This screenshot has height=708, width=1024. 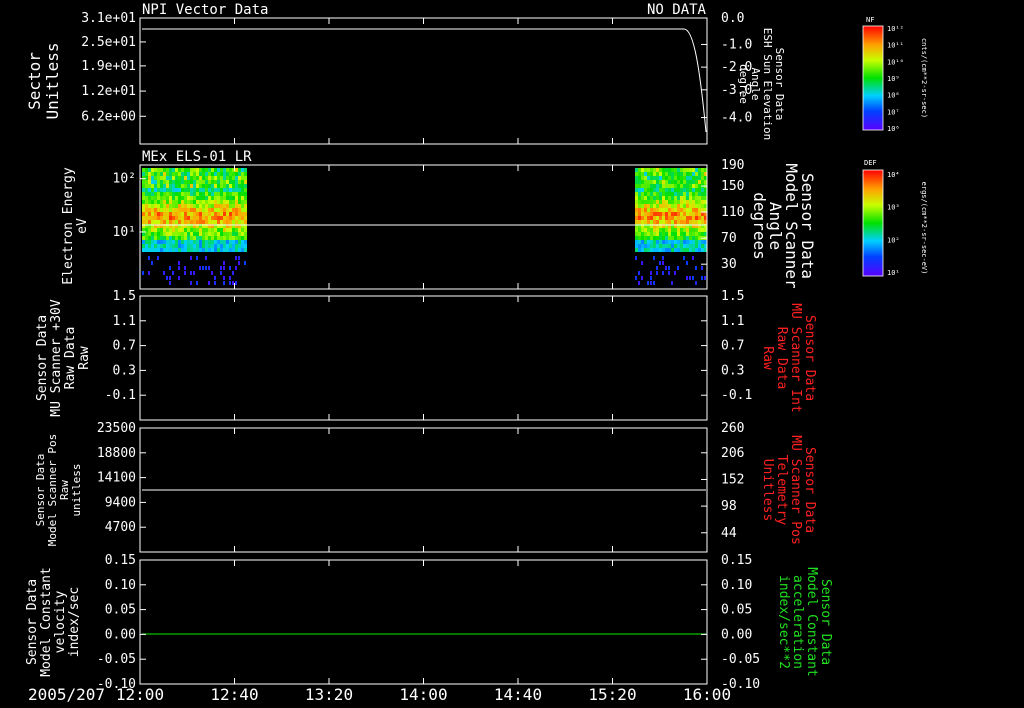 I want to click on def-colorbar-tick-label: 10², so click(x=893, y=240).